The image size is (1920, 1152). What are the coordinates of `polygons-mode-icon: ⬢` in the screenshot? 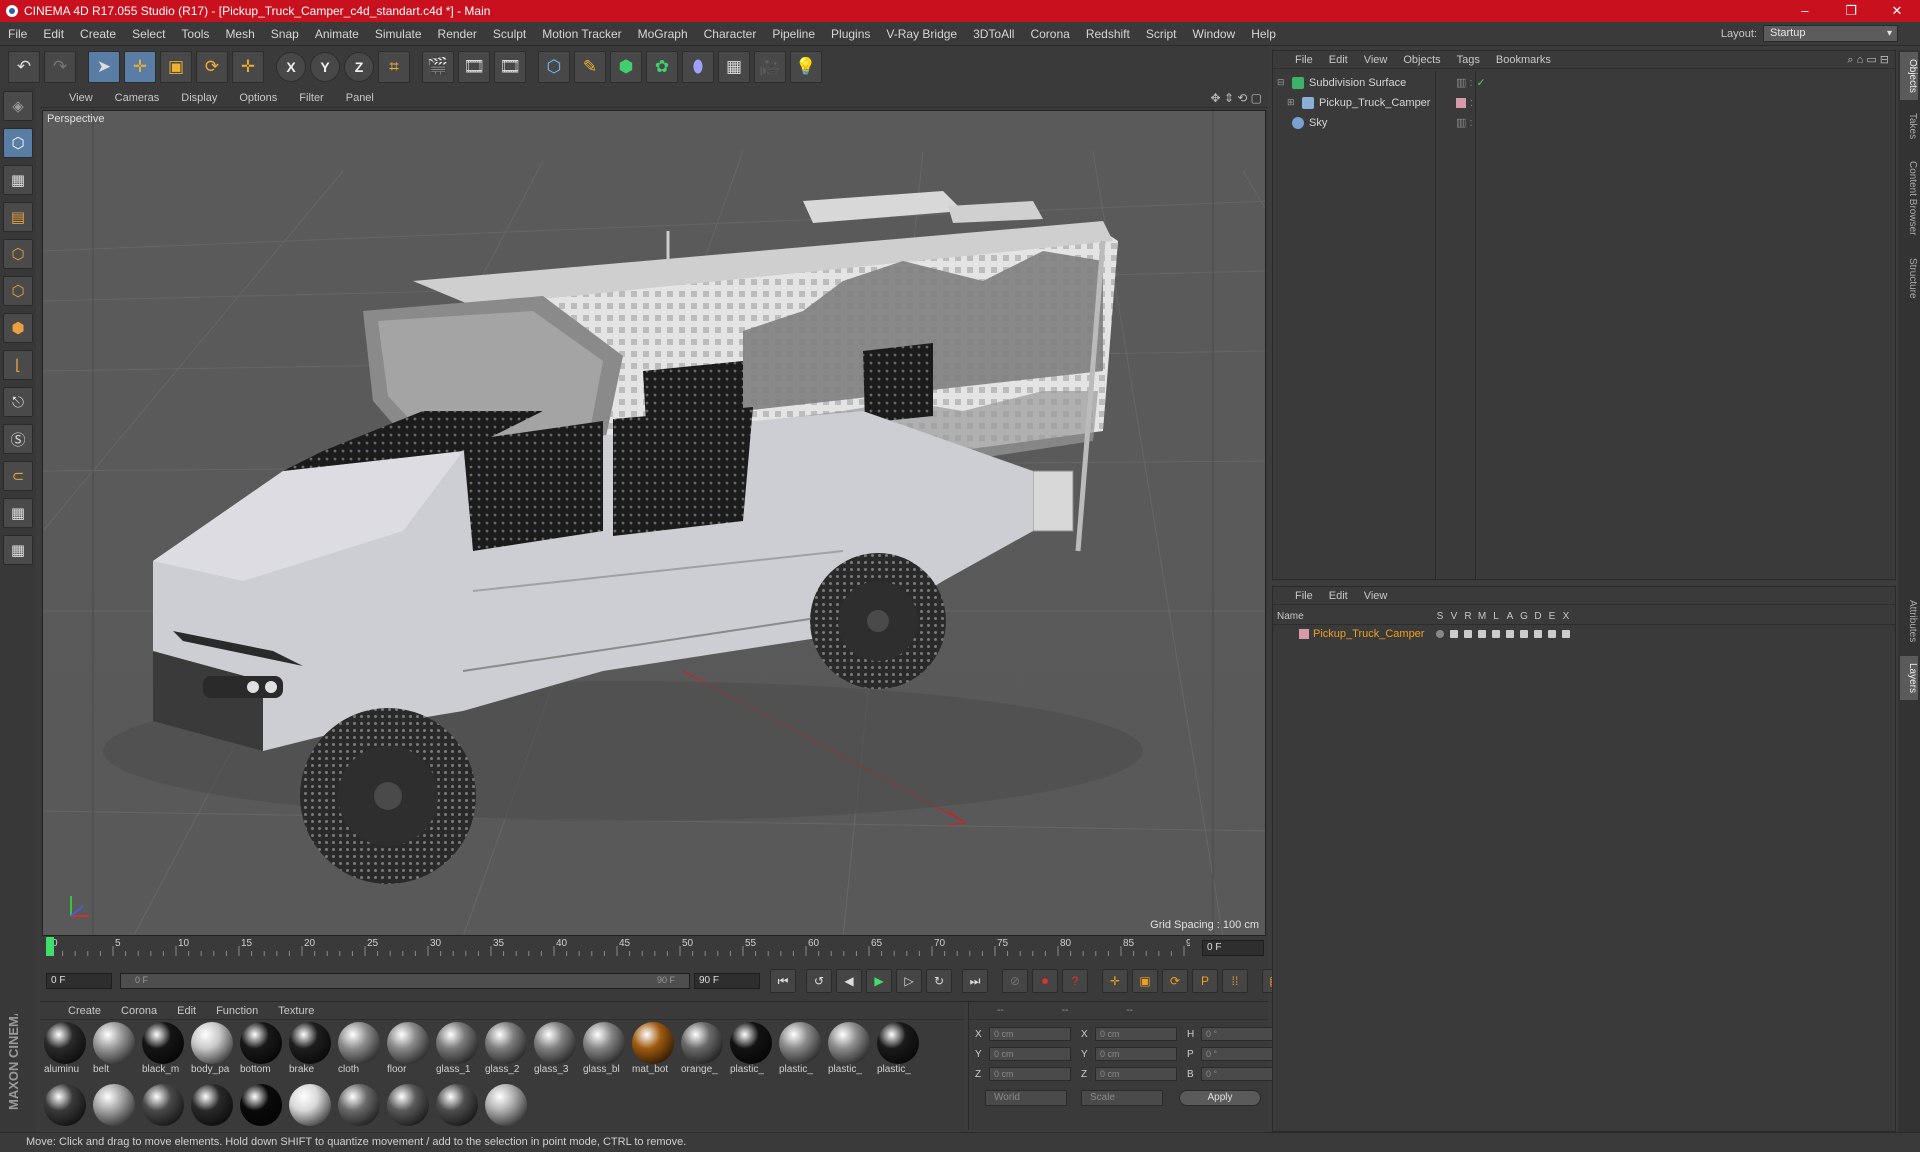 It's located at (18, 328).